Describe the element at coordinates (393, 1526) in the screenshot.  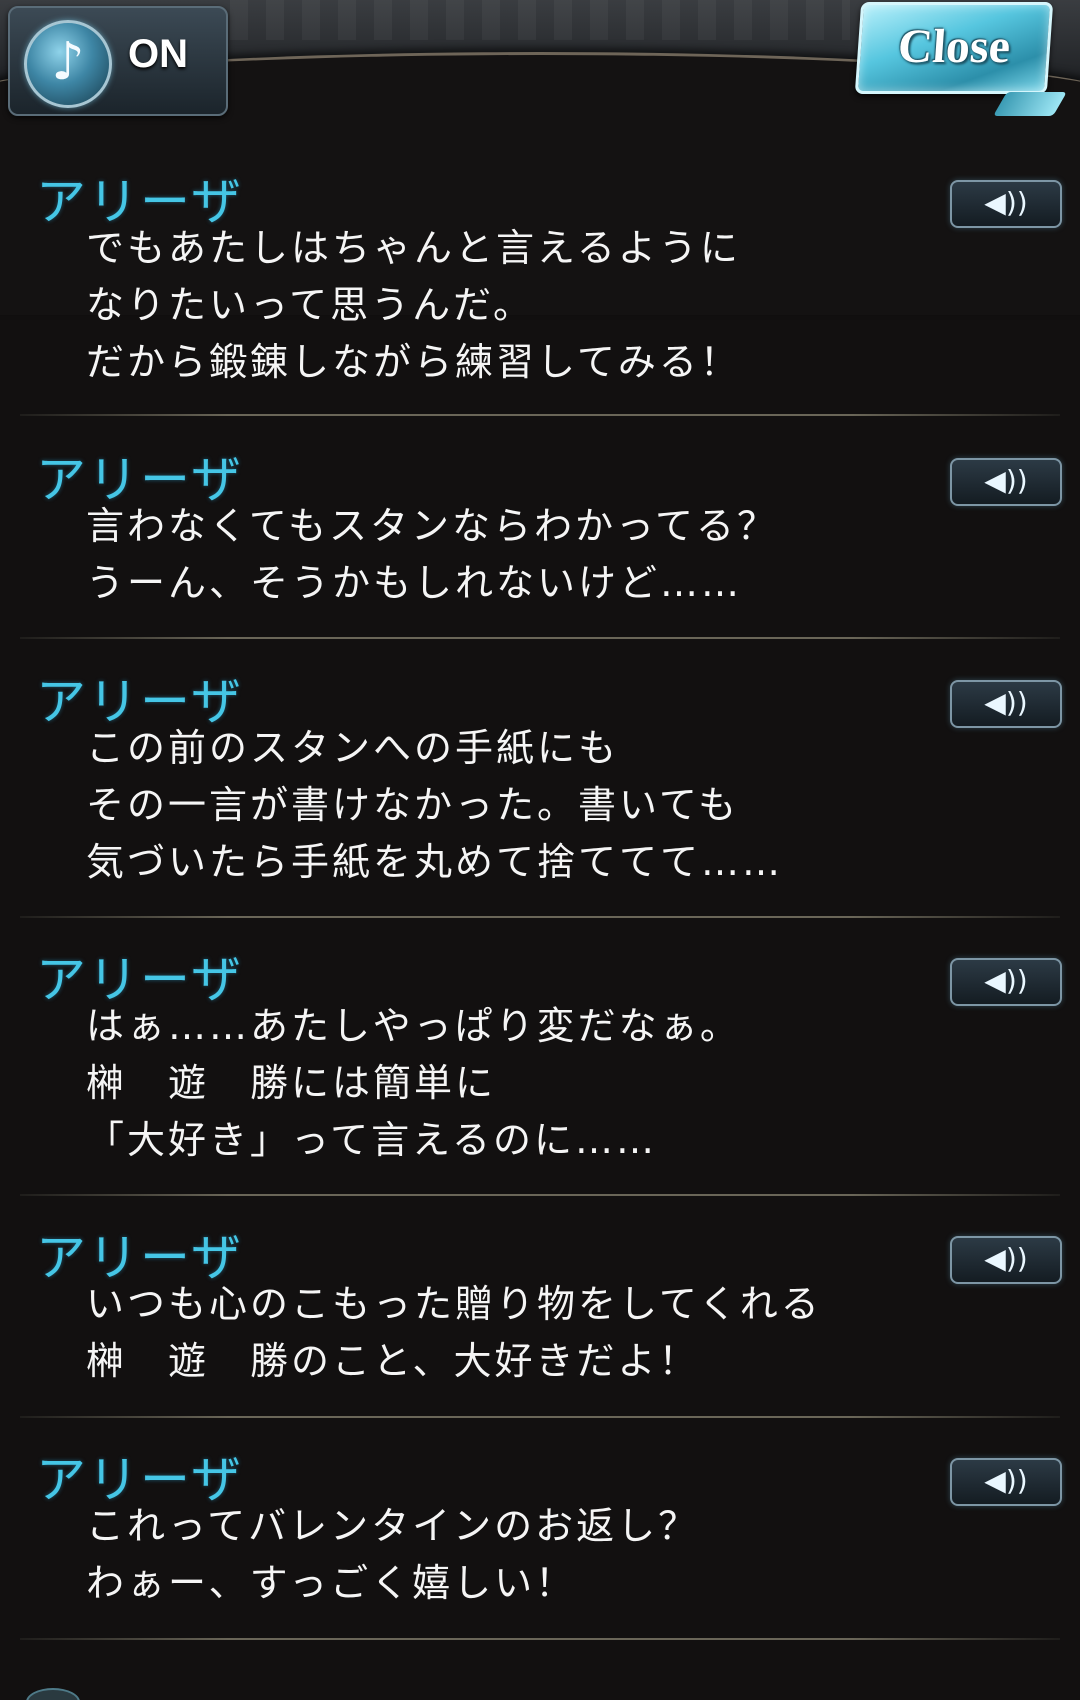
I see `dialogue-line: これってバレンタインのお返し？` at that location.